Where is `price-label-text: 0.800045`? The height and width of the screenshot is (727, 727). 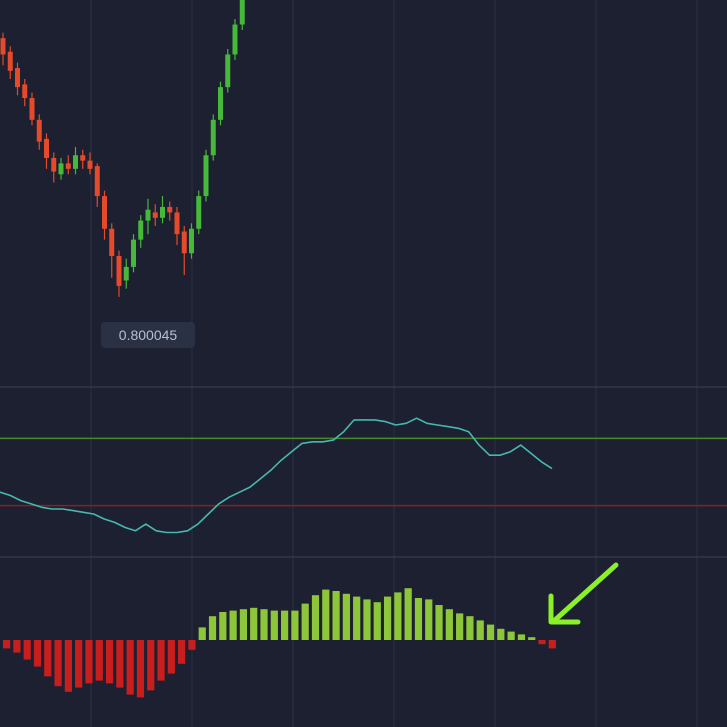 price-label-text: 0.800045 is located at coordinates (148, 335).